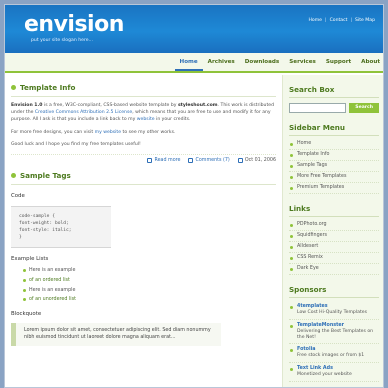  What do you see at coordinates (262, 62) in the screenshot?
I see `nav-downloads: Downloads` at bounding box center [262, 62].